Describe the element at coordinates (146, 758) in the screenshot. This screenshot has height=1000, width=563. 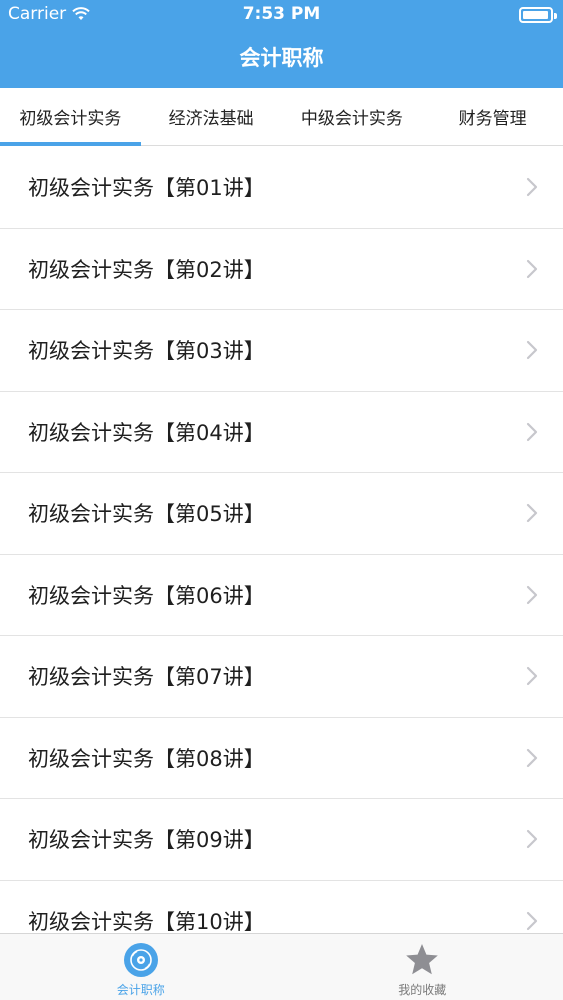
I see `list-item-label: 初级会计实务【第08讲】` at that location.